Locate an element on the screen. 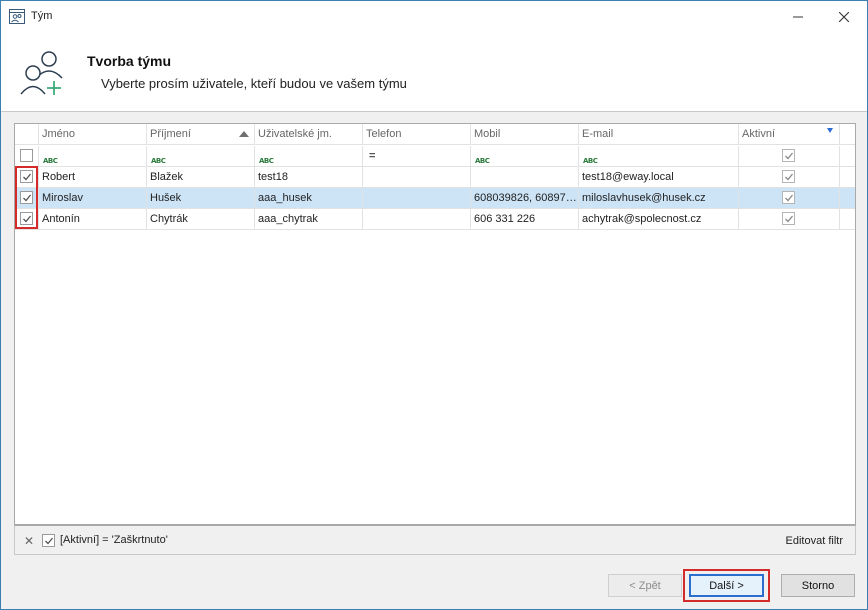 Image resolution: width=868 pixels, height=610 pixels. filter-cell-prijmeni: ABC is located at coordinates (201, 156).